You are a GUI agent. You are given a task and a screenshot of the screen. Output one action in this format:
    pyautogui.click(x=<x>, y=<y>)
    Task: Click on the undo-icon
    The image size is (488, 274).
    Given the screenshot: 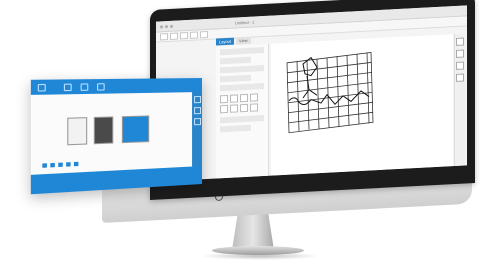 What is the action you would take?
    pyautogui.click(x=194, y=35)
    